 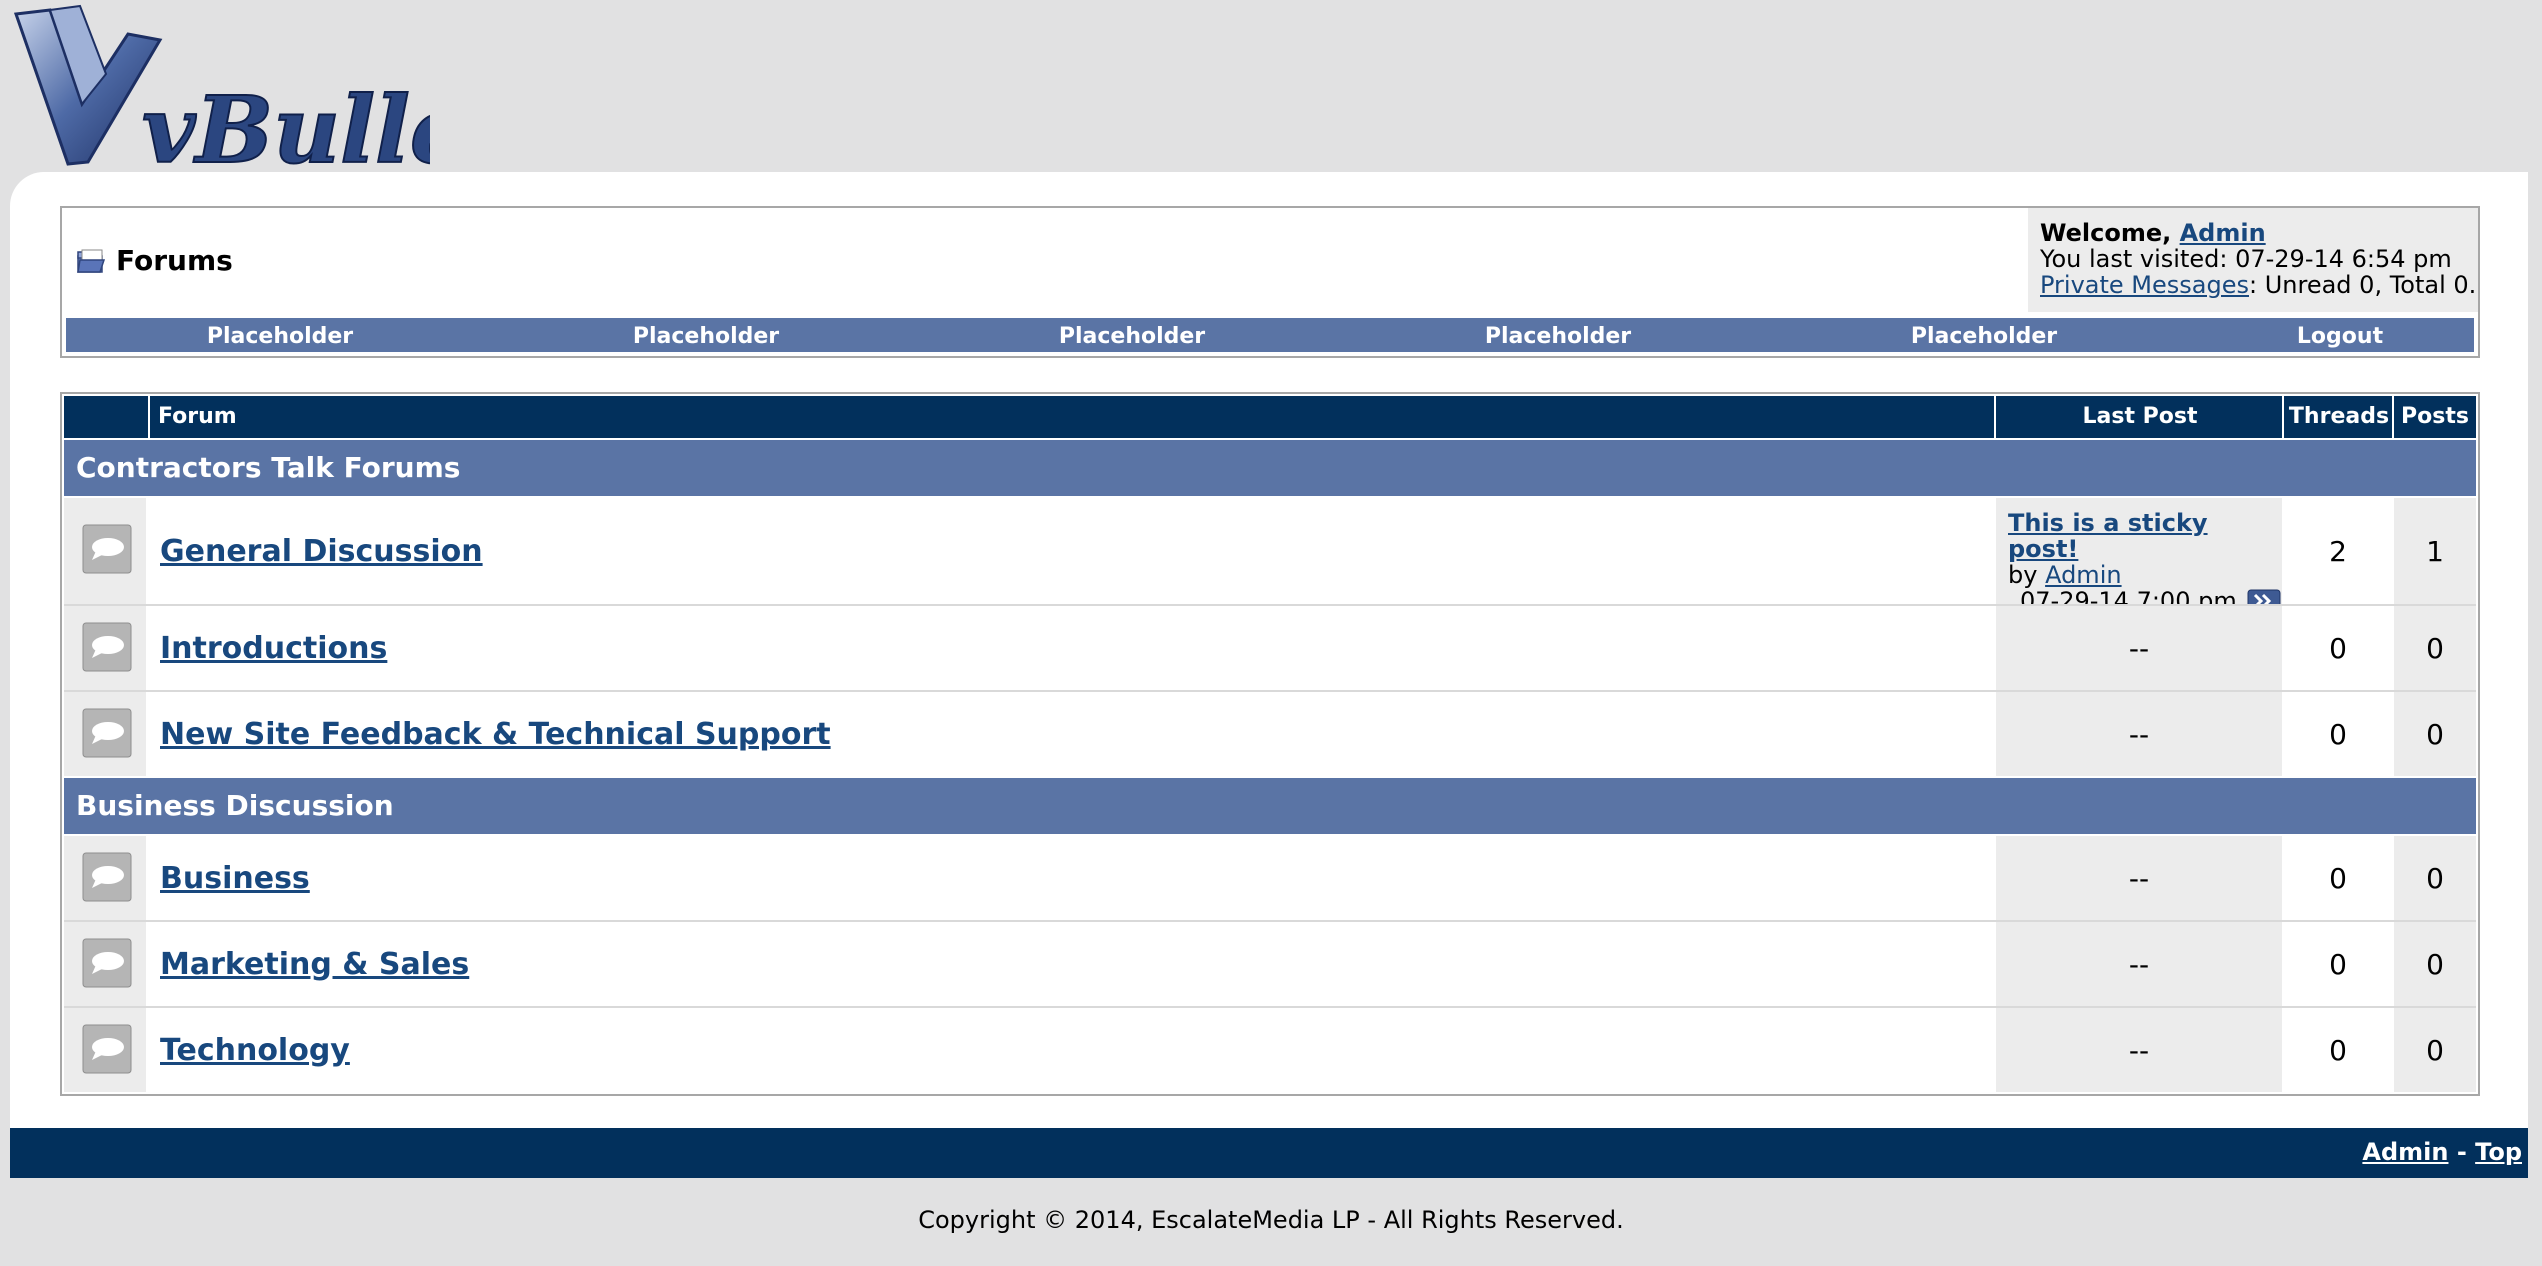 I want to click on private-messages-link: Private Messages, so click(x=2144, y=285).